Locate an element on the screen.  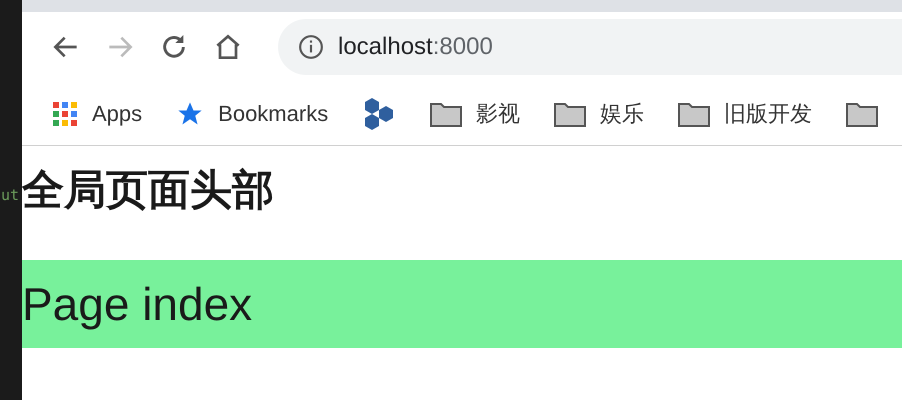
info-icon is located at coordinates (311, 47).